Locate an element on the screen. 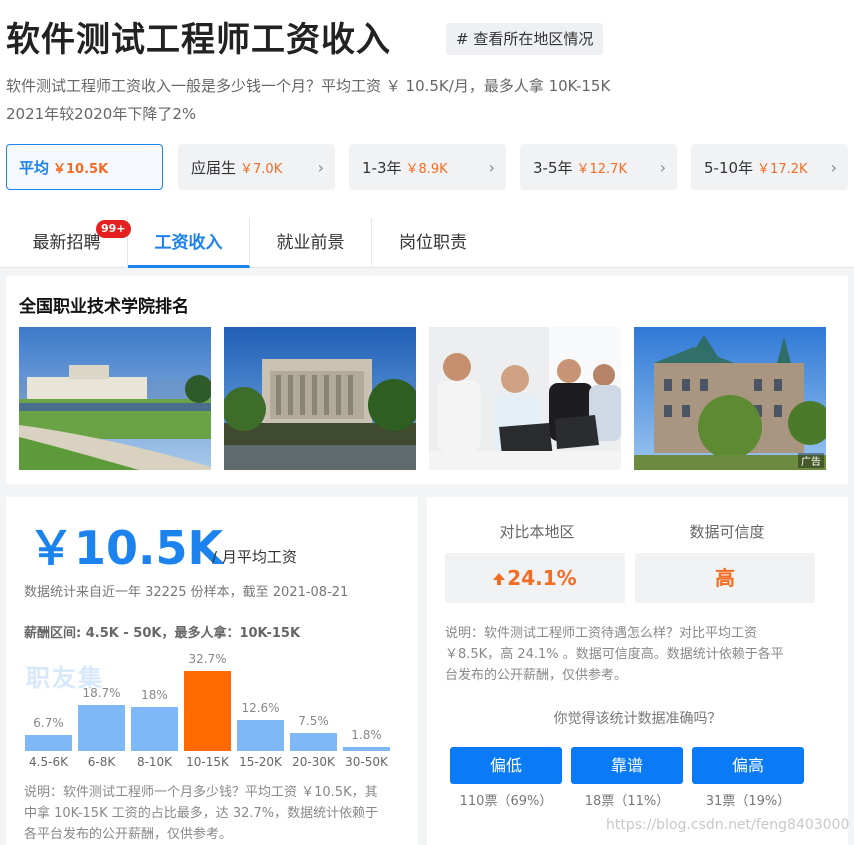 The height and width of the screenshot is (845, 854). salary-range-note: 薪酬区间: 4.5K - 50K，最多人拿：10K-15K is located at coordinates (162, 633).